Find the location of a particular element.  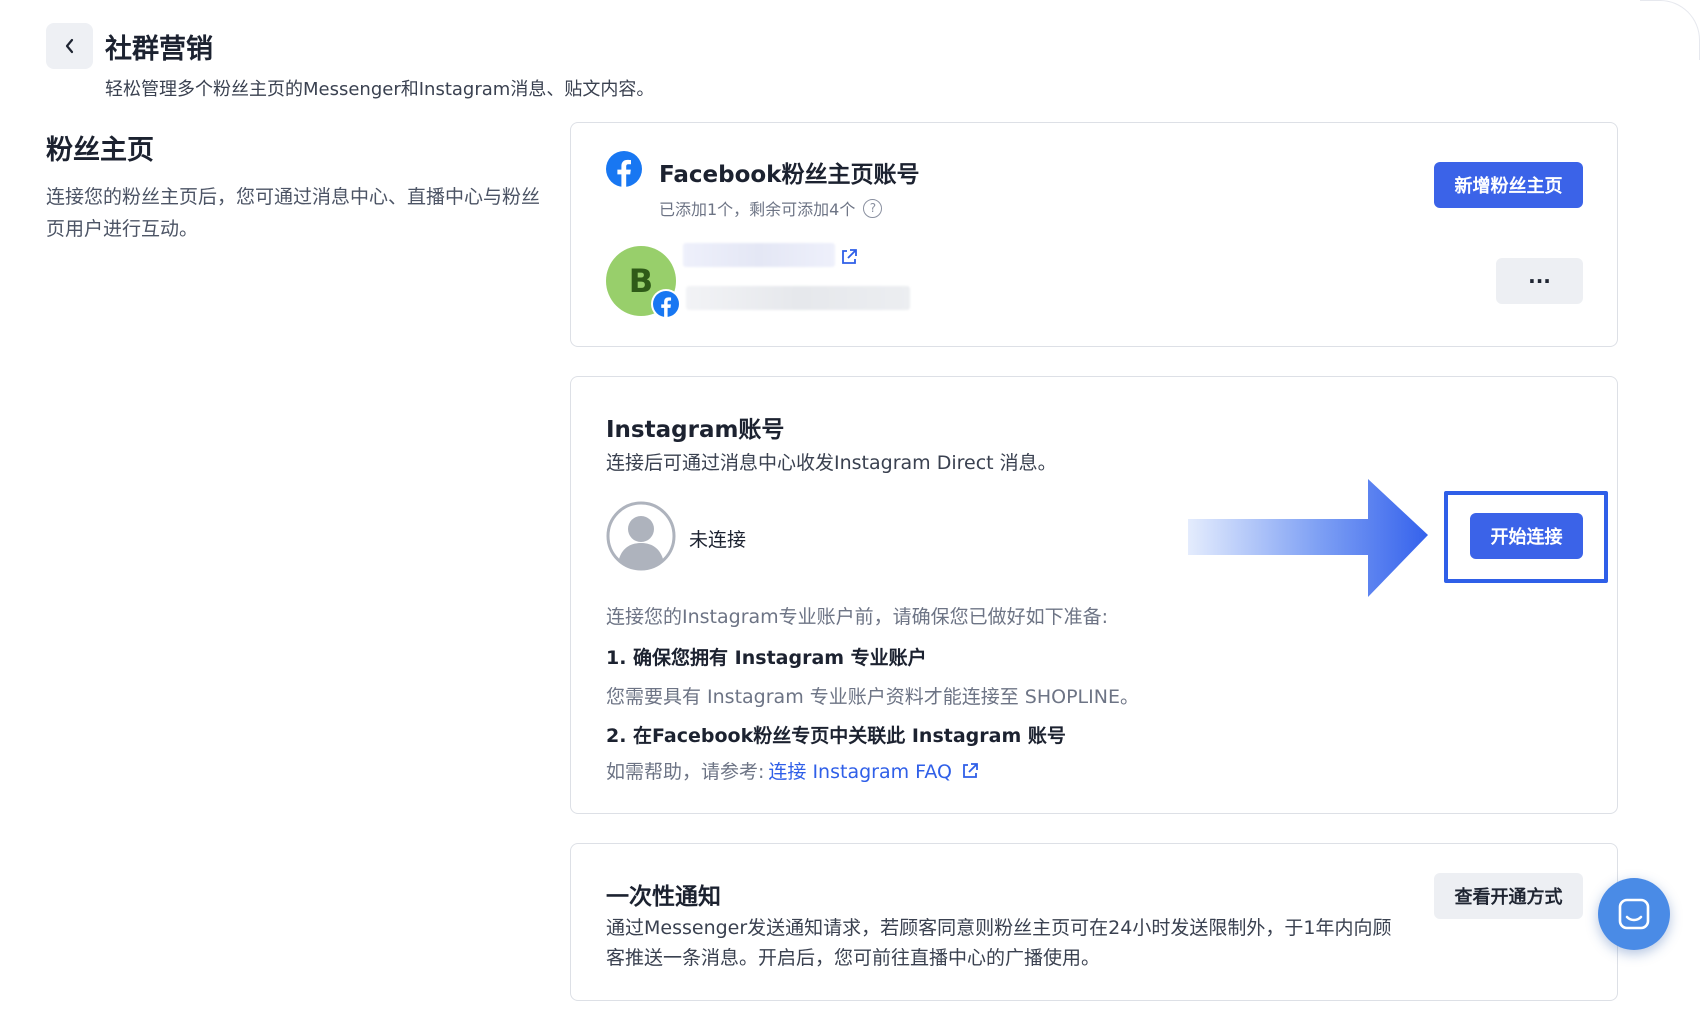

back-button is located at coordinates (69, 46).